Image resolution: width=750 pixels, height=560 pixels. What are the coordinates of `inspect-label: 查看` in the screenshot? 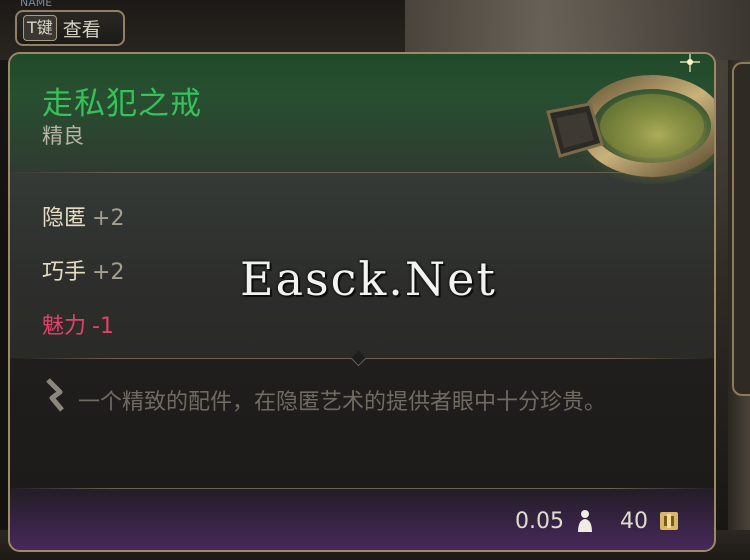 It's located at (81, 29).